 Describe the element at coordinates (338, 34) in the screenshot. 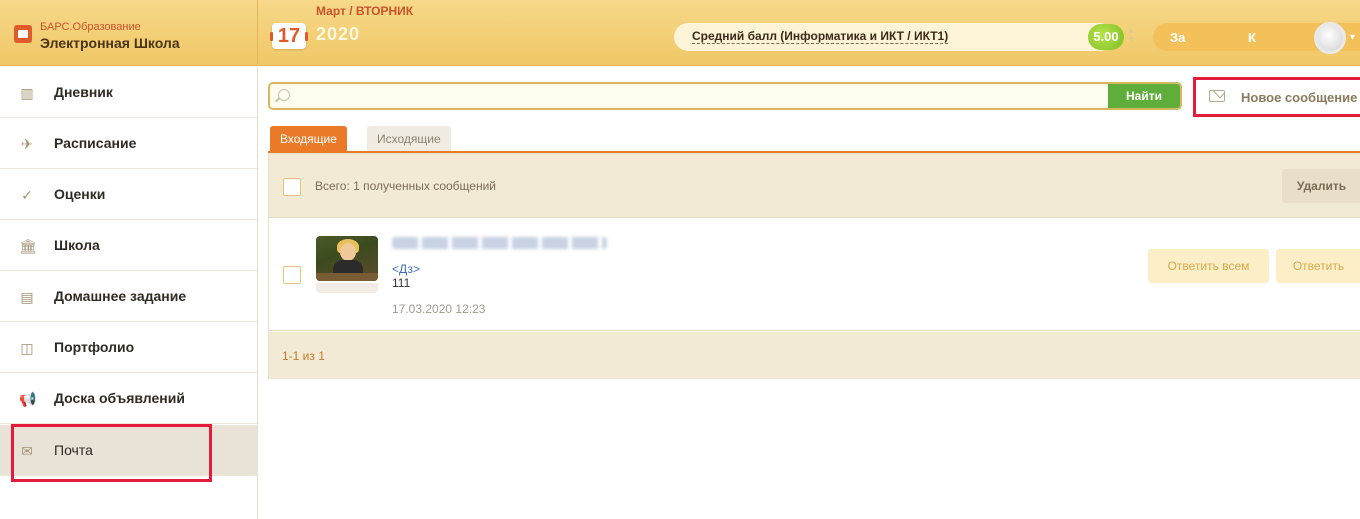

I see `date-year: 2020` at that location.